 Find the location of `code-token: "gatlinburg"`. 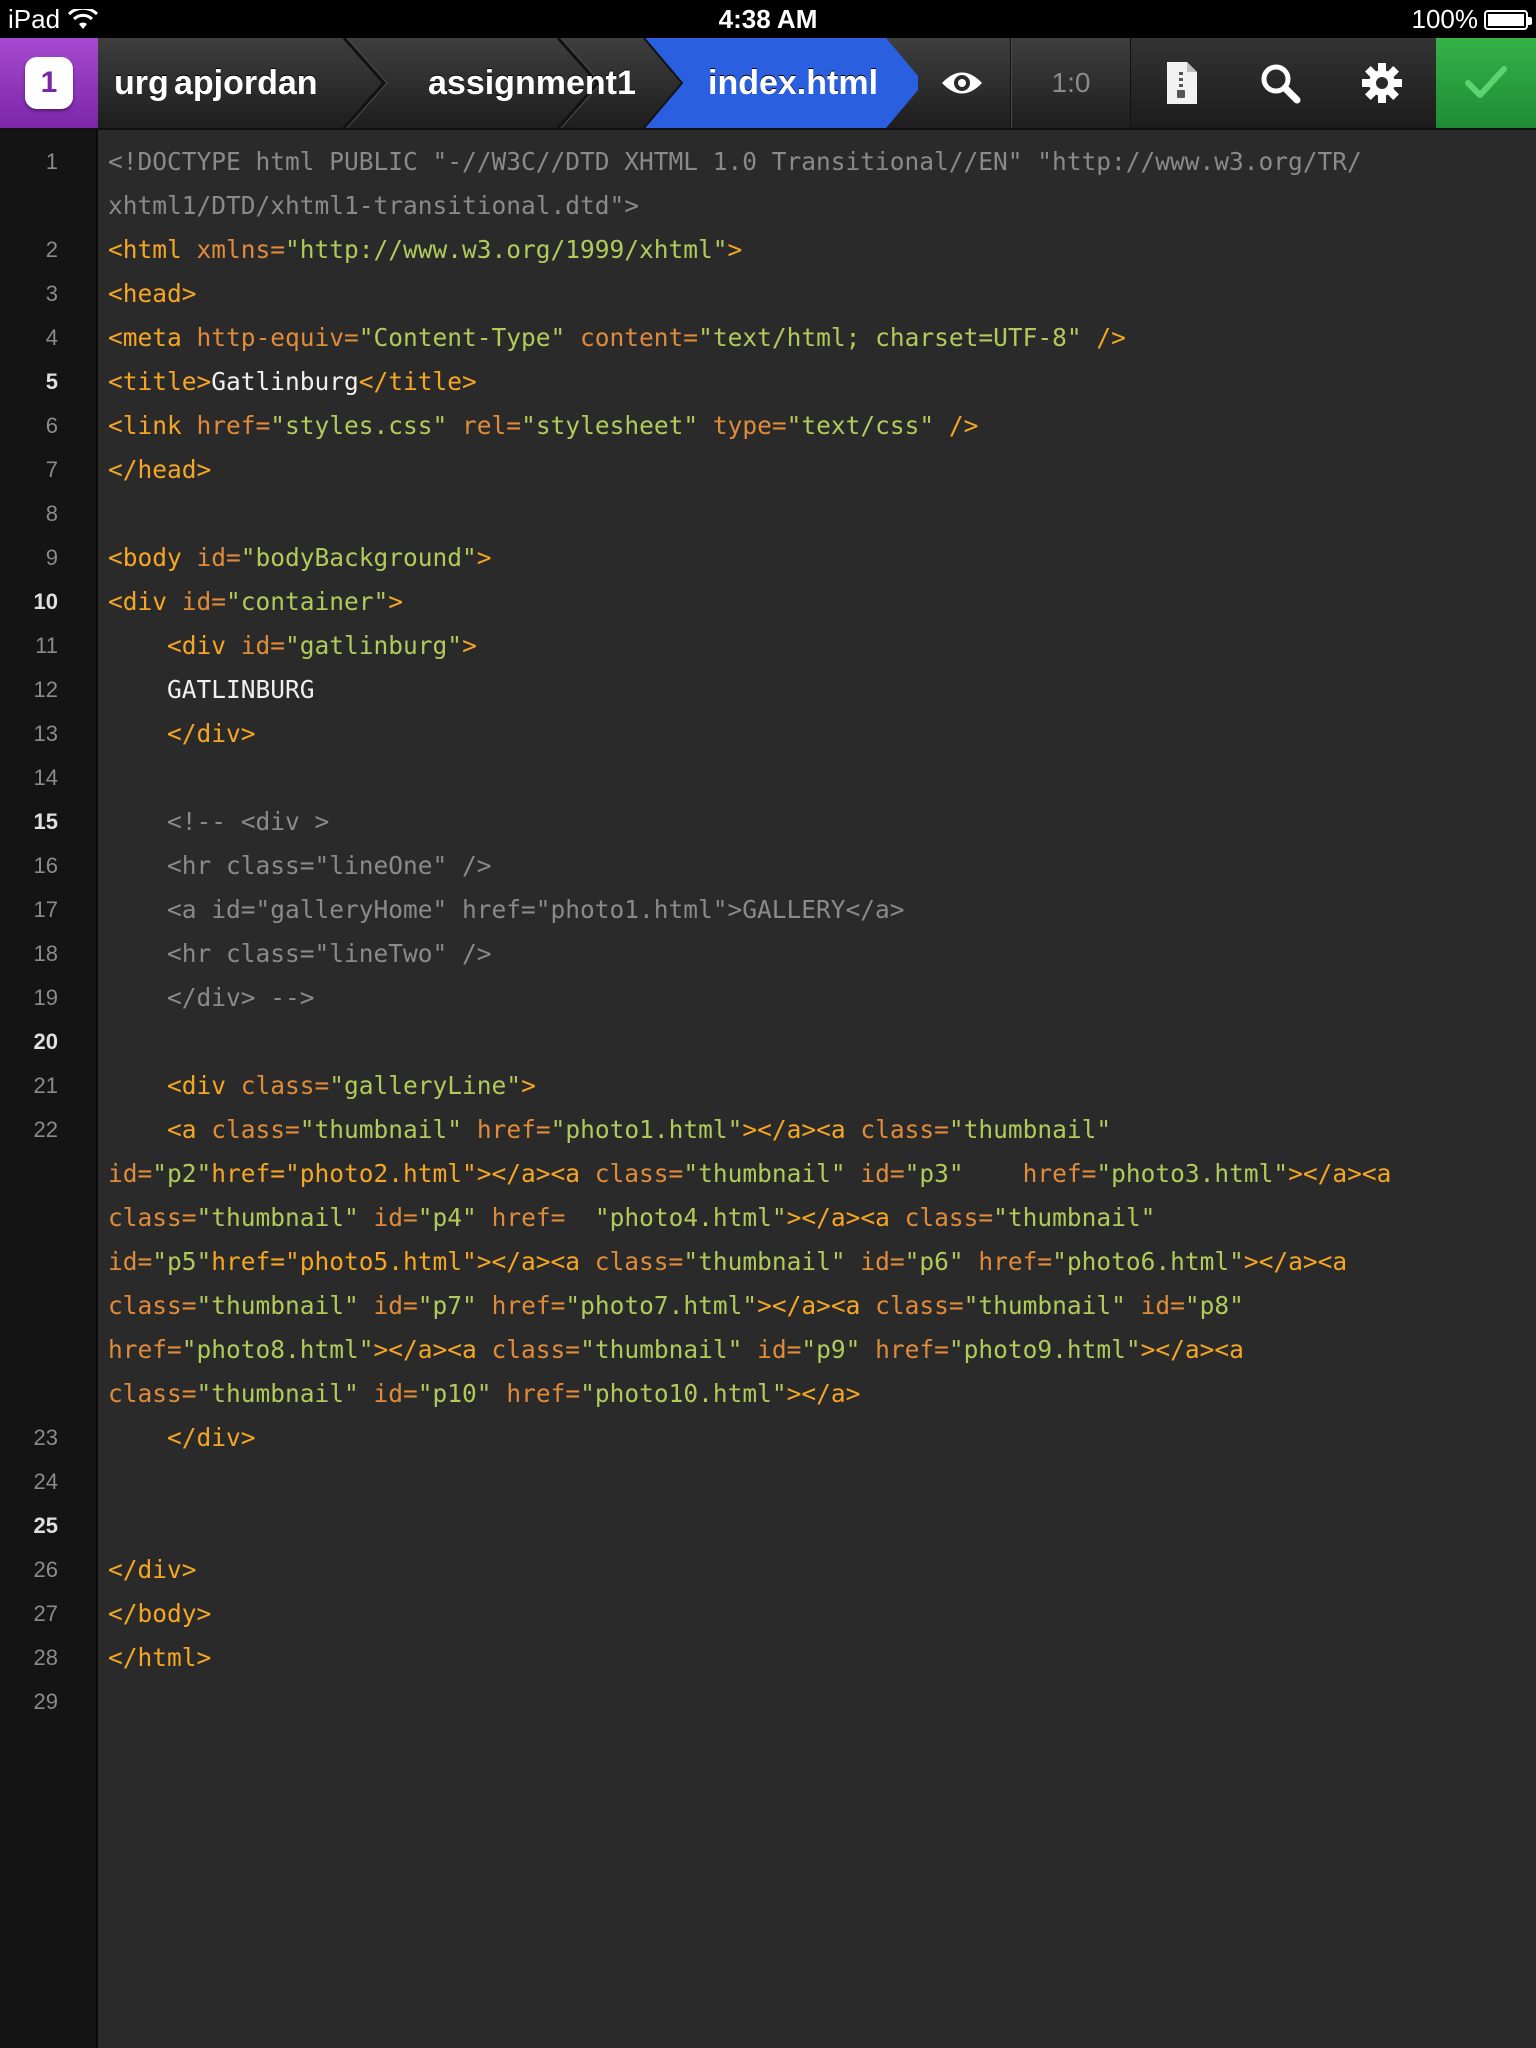

code-token: "gatlinburg" is located at coordinates (374, 645).